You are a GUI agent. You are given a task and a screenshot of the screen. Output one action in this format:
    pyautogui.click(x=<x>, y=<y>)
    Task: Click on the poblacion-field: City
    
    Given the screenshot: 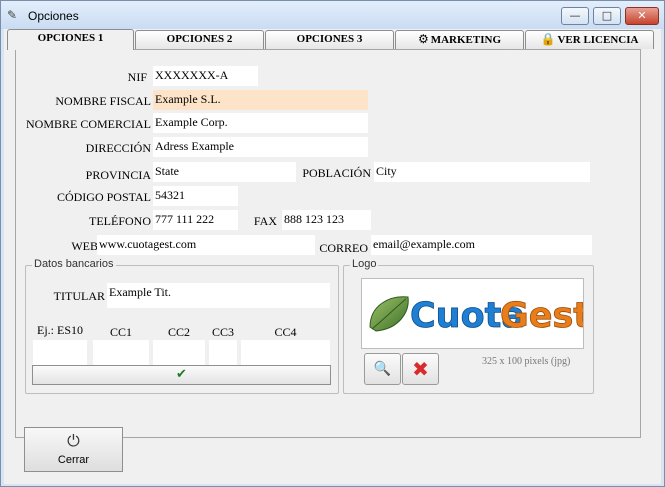 What is the action you would take?
    pyautogui.click(x=482, y=172)
    